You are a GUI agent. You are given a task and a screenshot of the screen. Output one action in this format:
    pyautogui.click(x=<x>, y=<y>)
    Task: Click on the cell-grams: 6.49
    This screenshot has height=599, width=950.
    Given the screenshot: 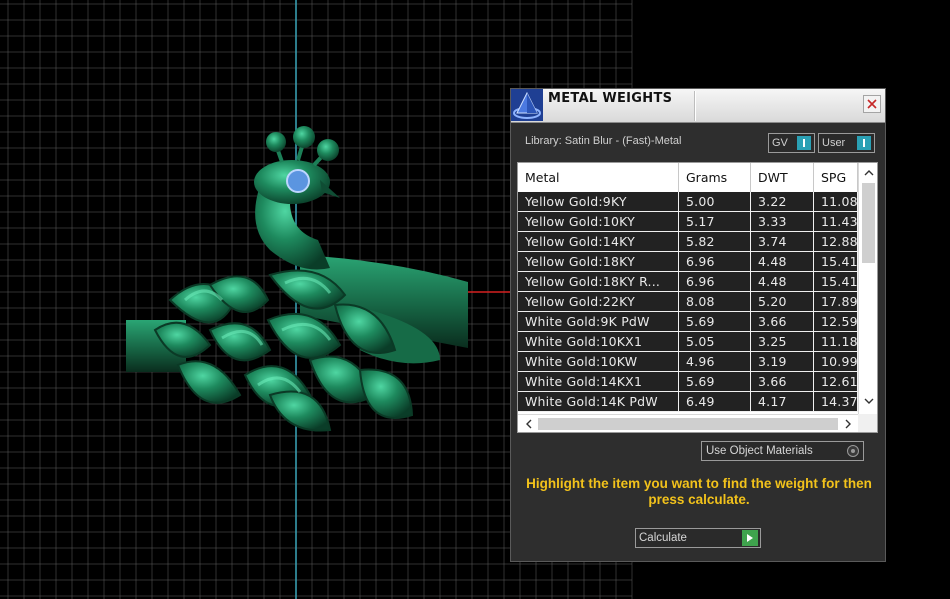 What is the action you would take?
    pyautogui.click(x=715, y=401)
    